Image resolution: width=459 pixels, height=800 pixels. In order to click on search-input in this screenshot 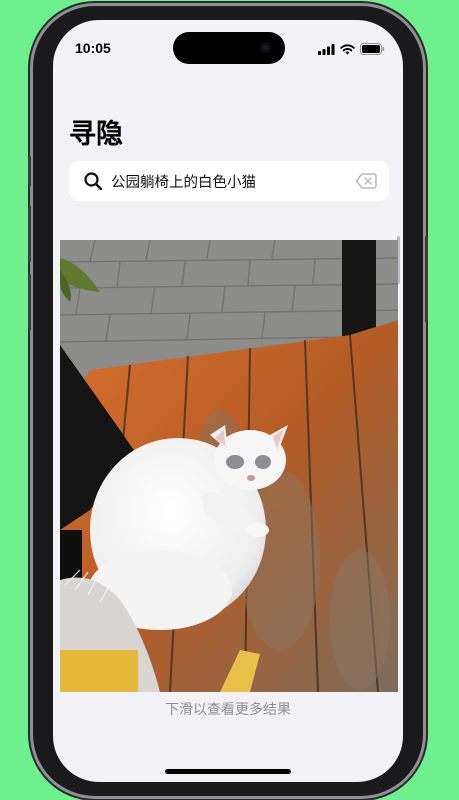, I will do `click(230, 181)`.